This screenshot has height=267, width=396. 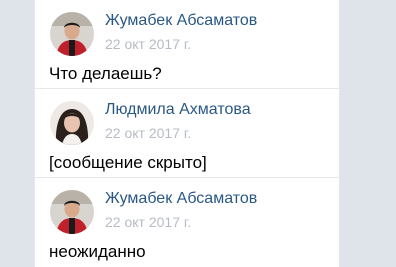 I want to click on message-text: [сообщение скрыто], so click(x=128, y=162).